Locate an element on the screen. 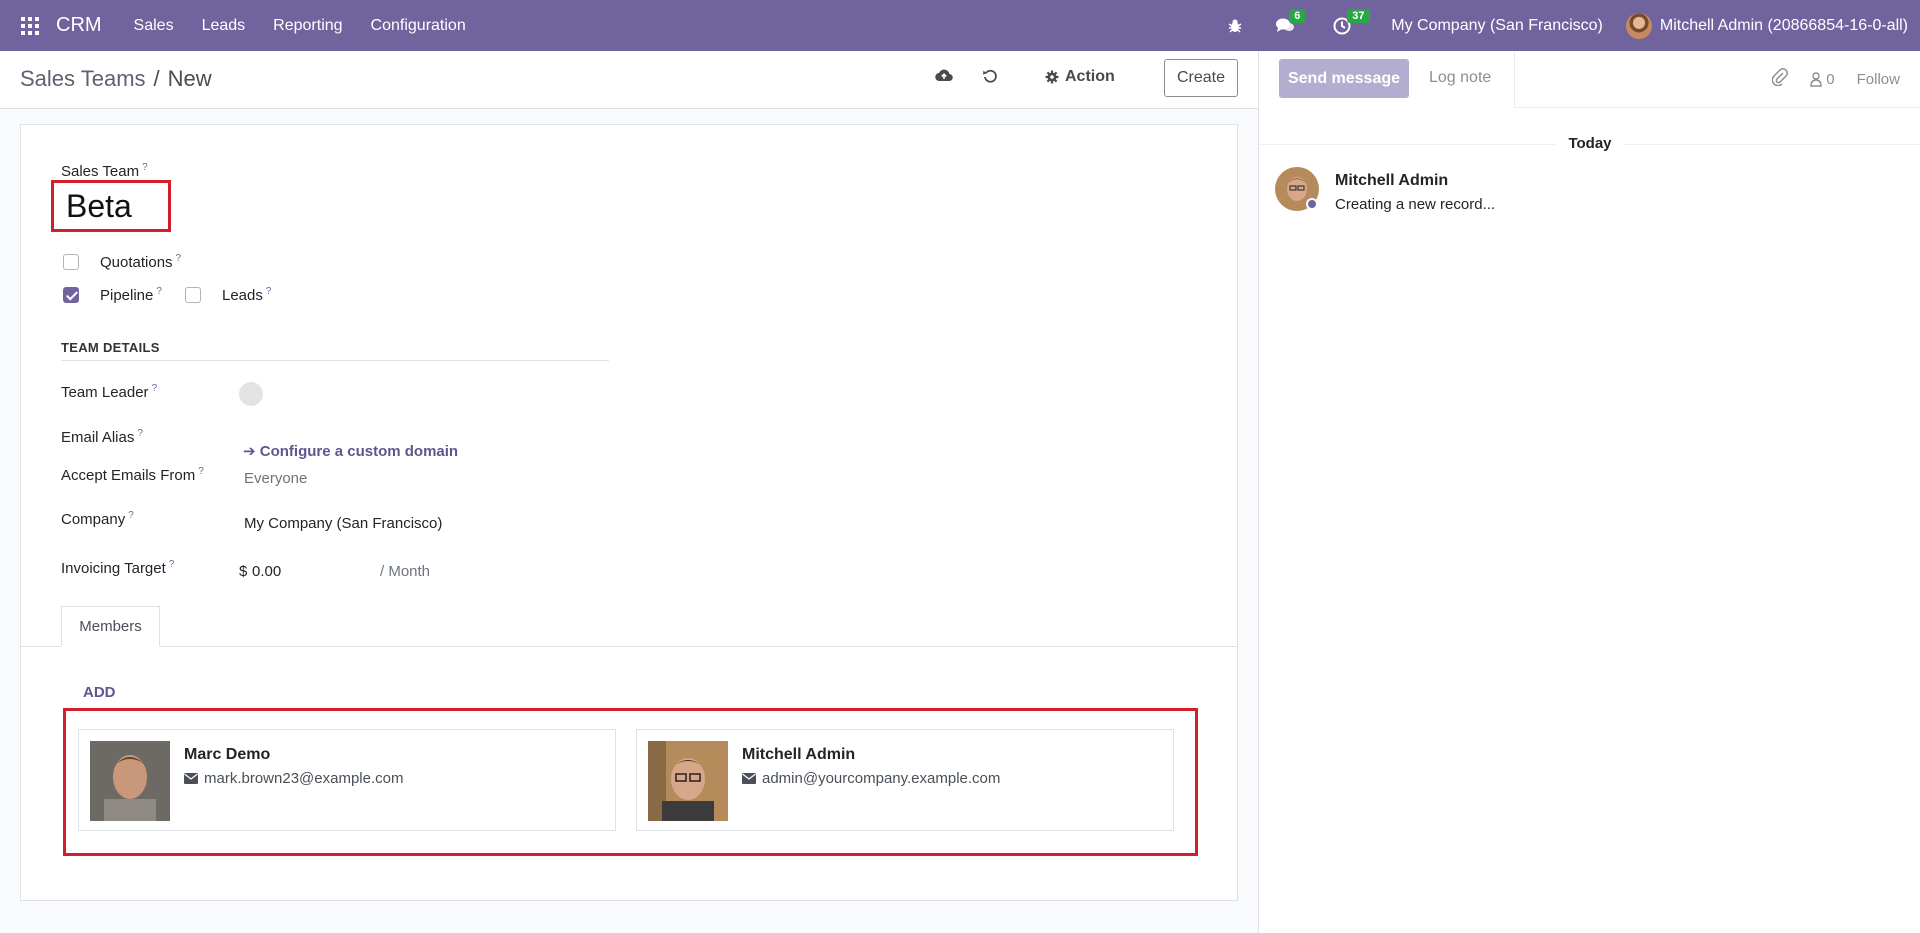 The width and height of the screenshot is (1920, 933). breadcrumb-sales-teams: Sales Teams is located at coordinates (83, 79).